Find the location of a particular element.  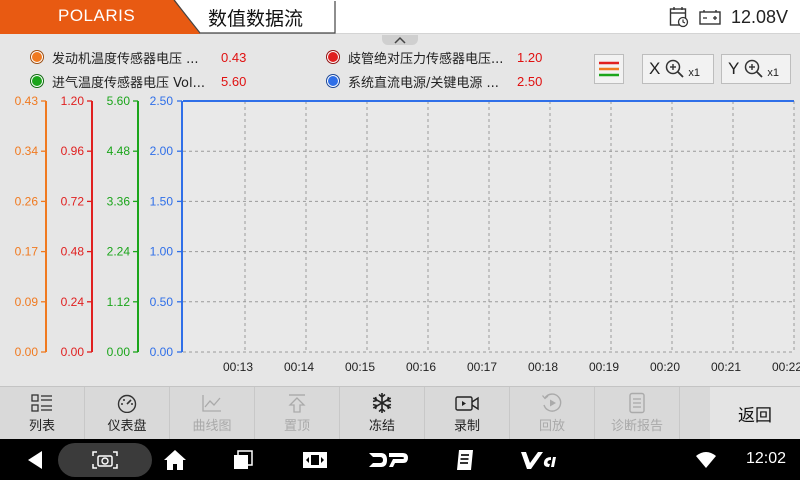

x-tick-label: 00:17 is located at coordinates (482, 367).